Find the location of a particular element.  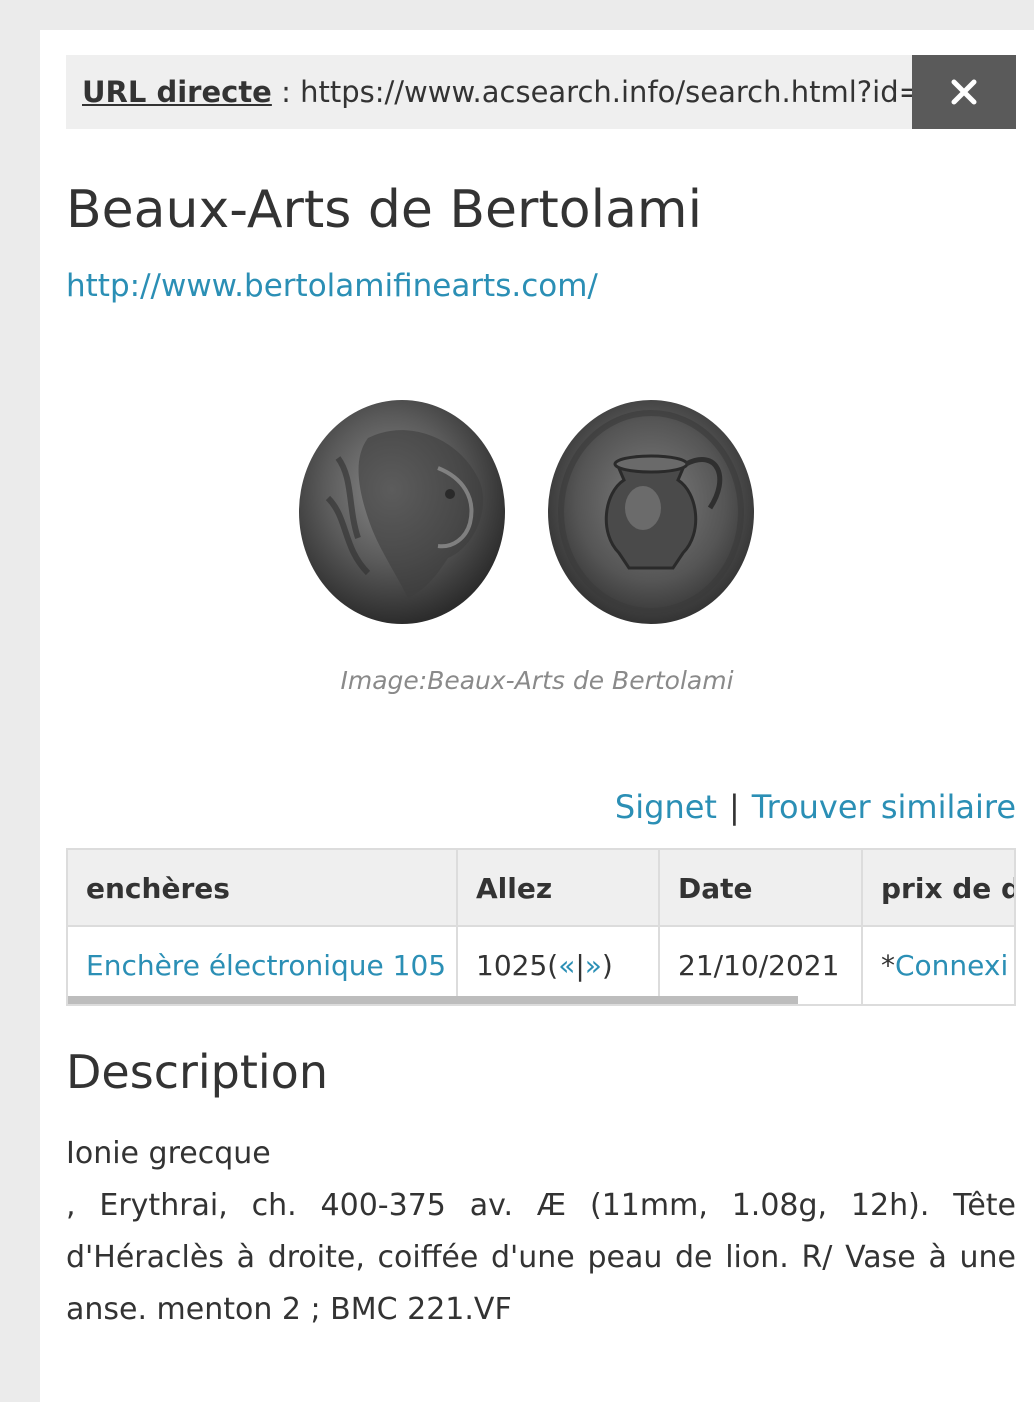

header-auction: enchères is located at coordinates (263, 888).